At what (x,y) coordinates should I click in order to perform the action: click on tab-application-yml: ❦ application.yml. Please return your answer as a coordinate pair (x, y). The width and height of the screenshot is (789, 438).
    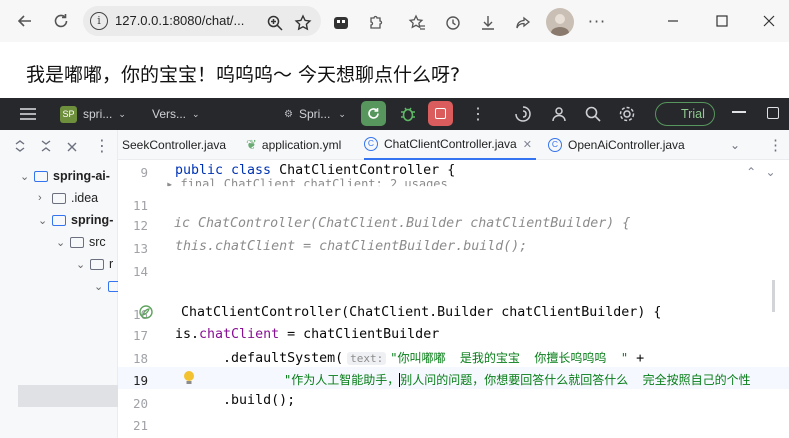
    Looking at the image, I should click on (293, 145).